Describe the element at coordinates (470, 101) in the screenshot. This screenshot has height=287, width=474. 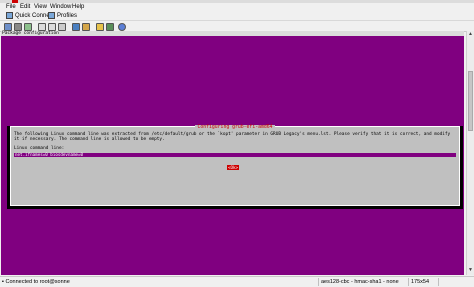
I see `scroll-thumb` at that location.